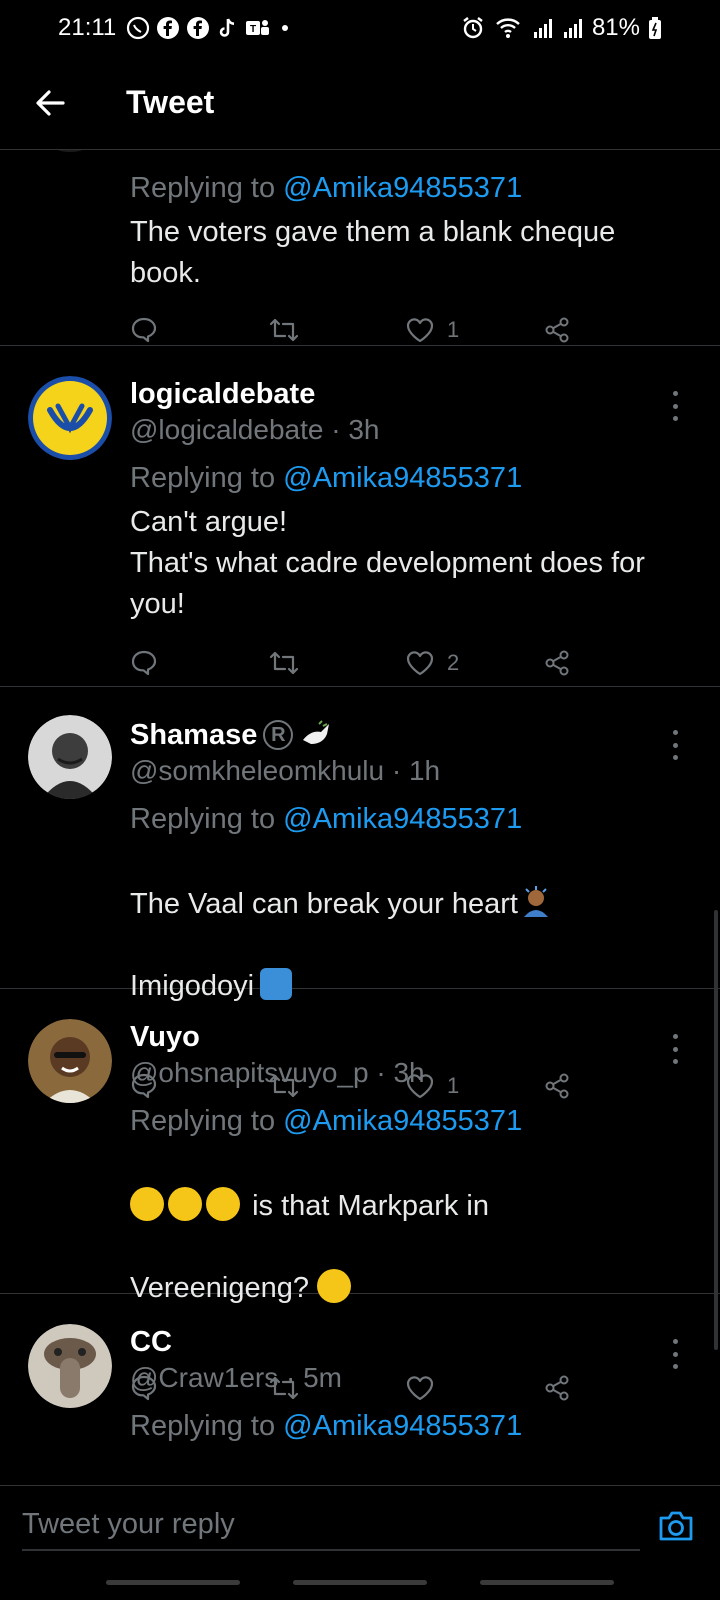 Image resolution: width=720 pixels, height=1600 pixels. What do you see at coordinates (360, 28) in the screenshot?
I see `status-bar: 21:11 T 81%` at bounding box center [360, 28].